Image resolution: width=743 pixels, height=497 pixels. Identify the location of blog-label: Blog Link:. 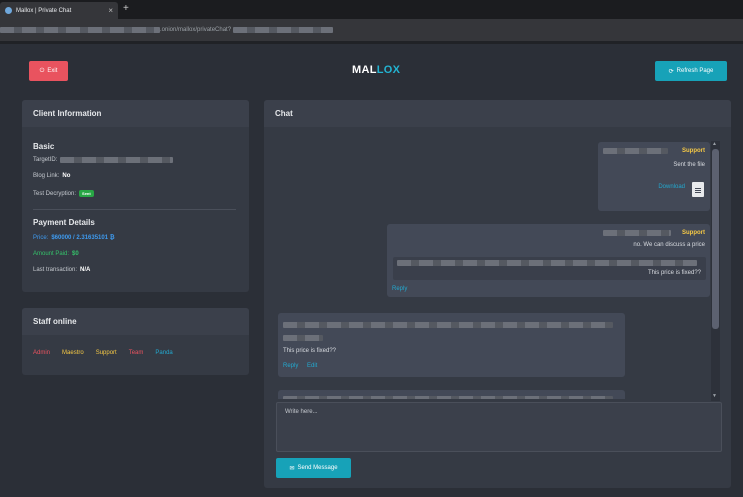
(46, 176).